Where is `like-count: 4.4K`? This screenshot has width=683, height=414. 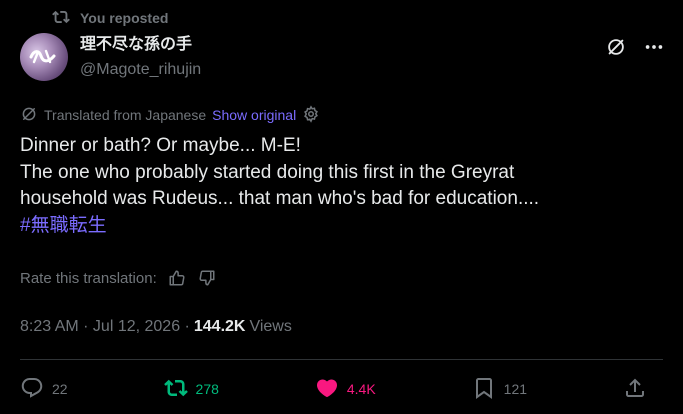
like-count: 4.4K is located at coordinates (361, 389).